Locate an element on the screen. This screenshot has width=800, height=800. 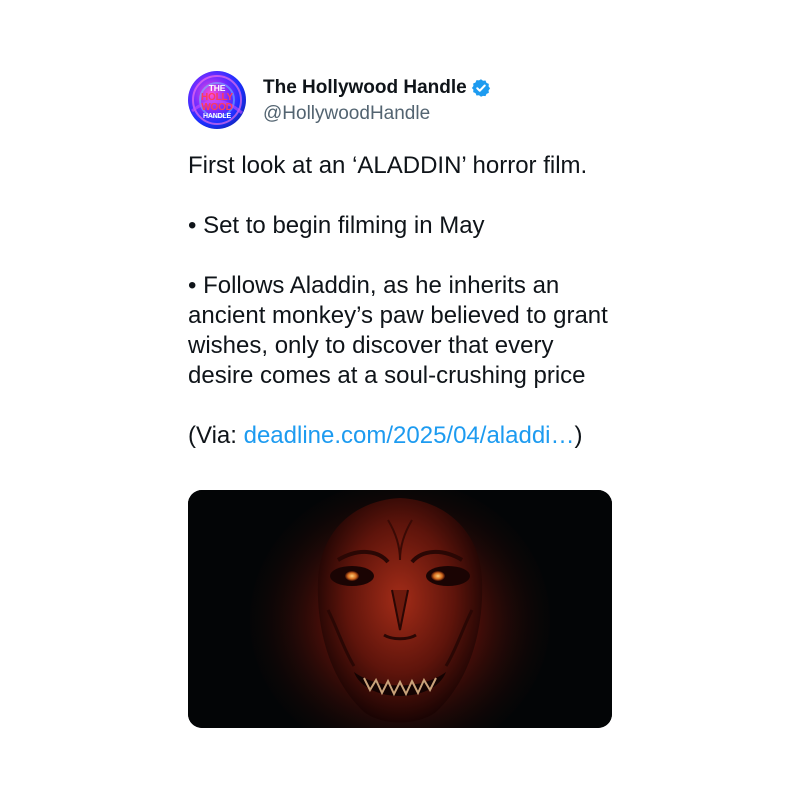
display-name: The Hollywood Handle is located at coordinates (365, 88).